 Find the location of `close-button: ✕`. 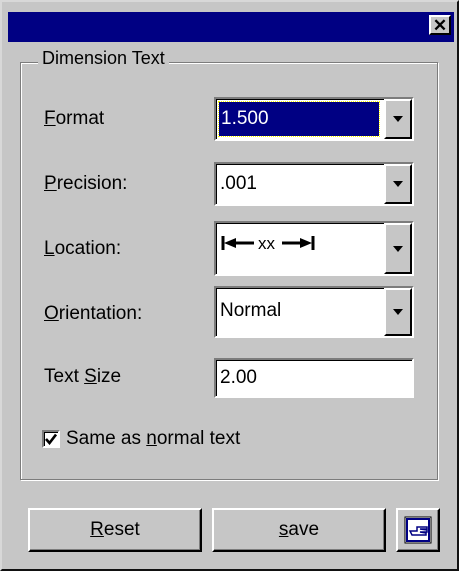

close-button: ✕ is located at coordinates (440, 25).